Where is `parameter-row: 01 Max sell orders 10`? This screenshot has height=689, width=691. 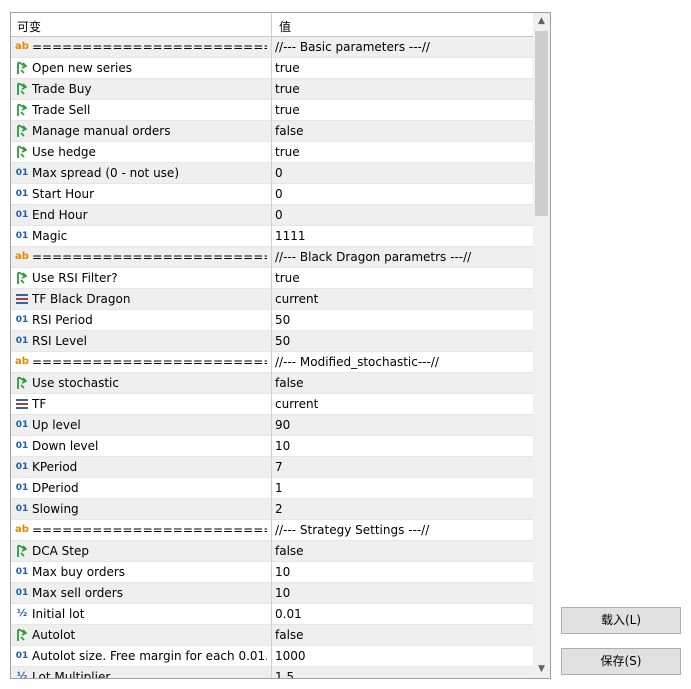 parameter-row: 01 Max sell orders 10 is located at coordinates (272, 593).